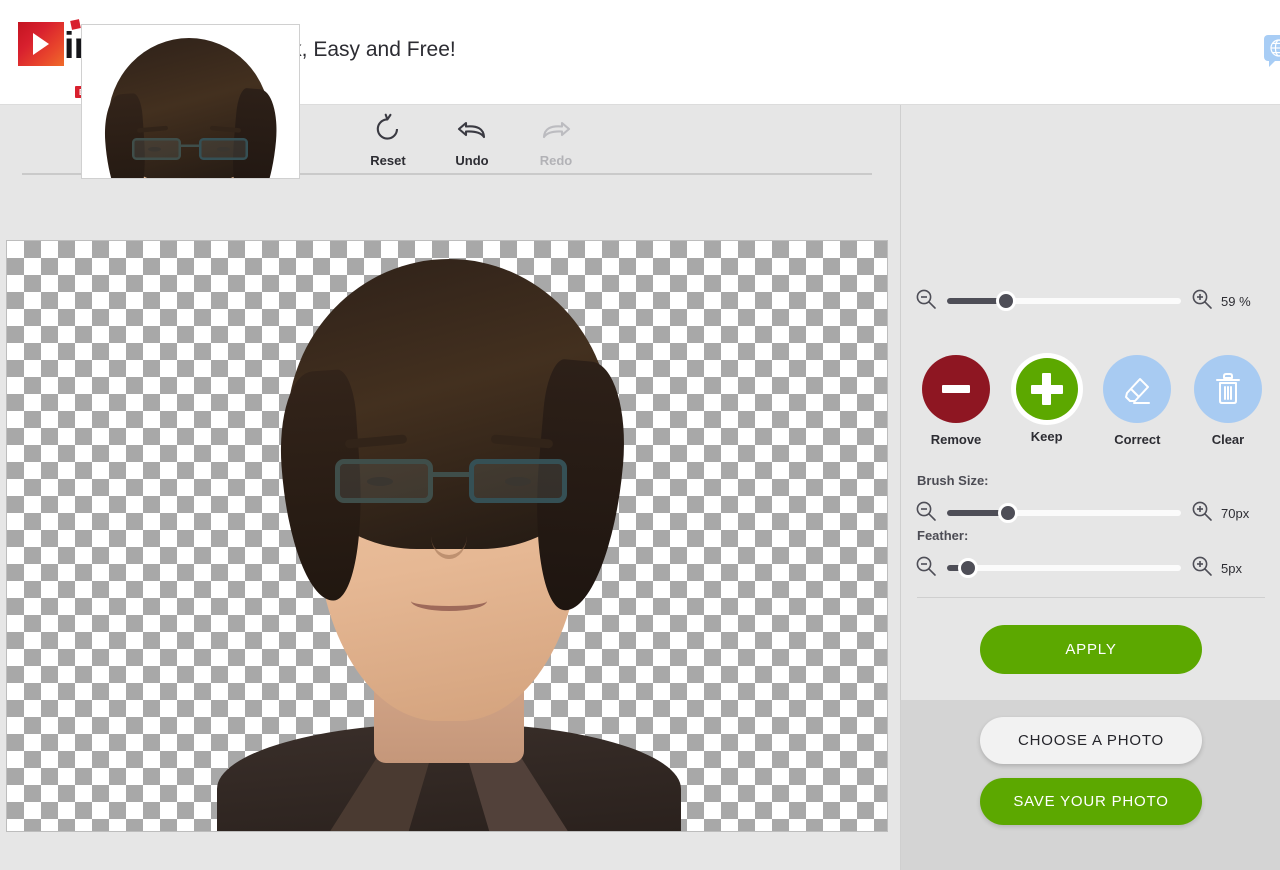 The width and height of the screenshot is (1280, 870). Describe the element at coordinates (956, 389) in the screenshot. I see `minus-circle-icon` at that location.